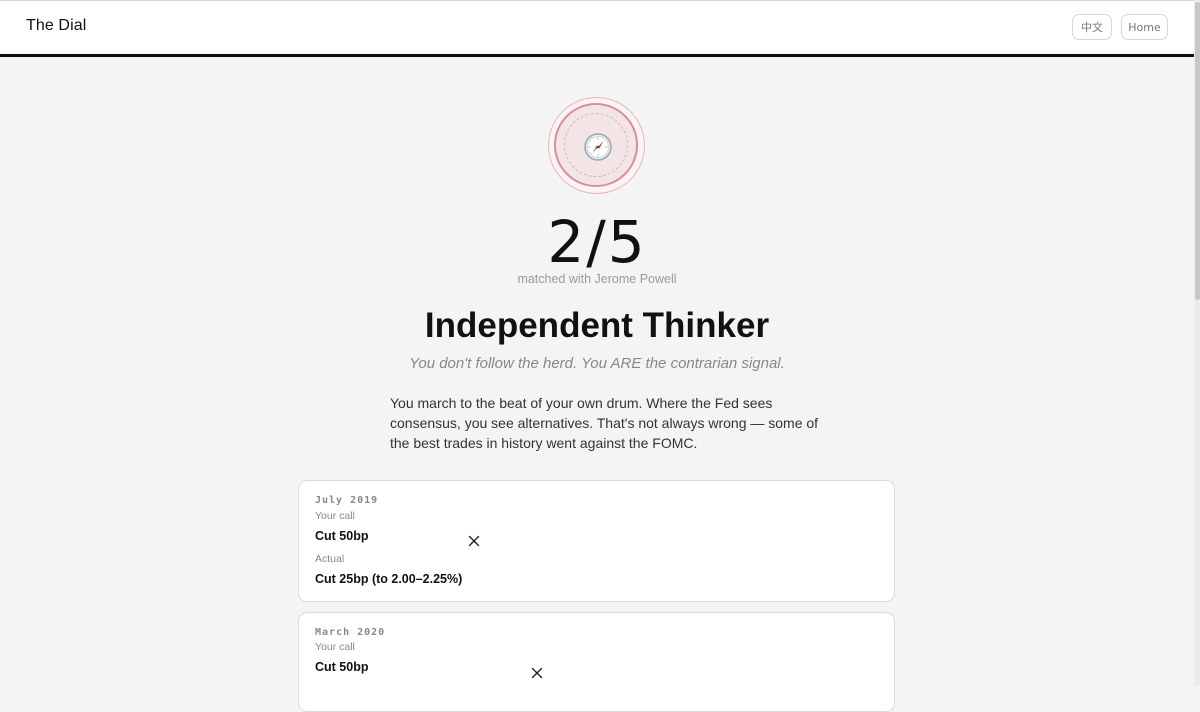 This screenshot has height=712, width=1200. What do you see at coordinates (597, 279) in the screenshot?
I see `matched-caption: matched with Jerome Powell` at bounding box center [597, 279].